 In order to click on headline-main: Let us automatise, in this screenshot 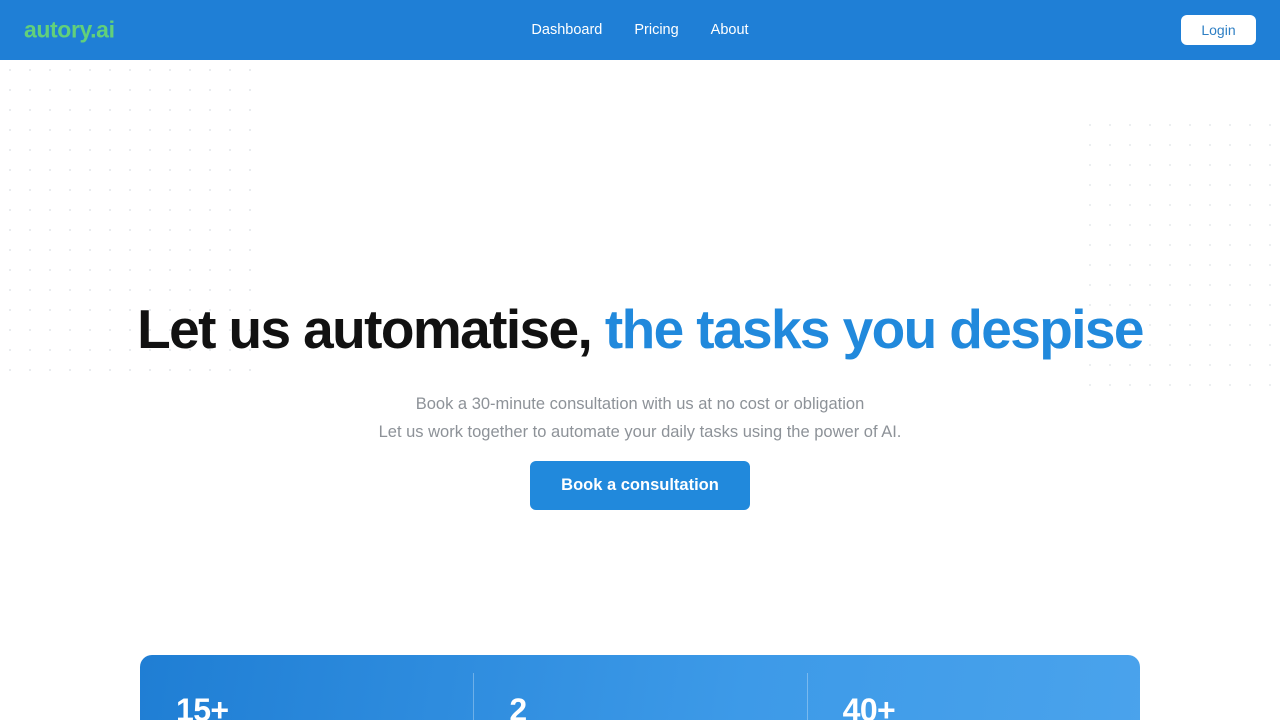, I will do `click(365, 329)`.